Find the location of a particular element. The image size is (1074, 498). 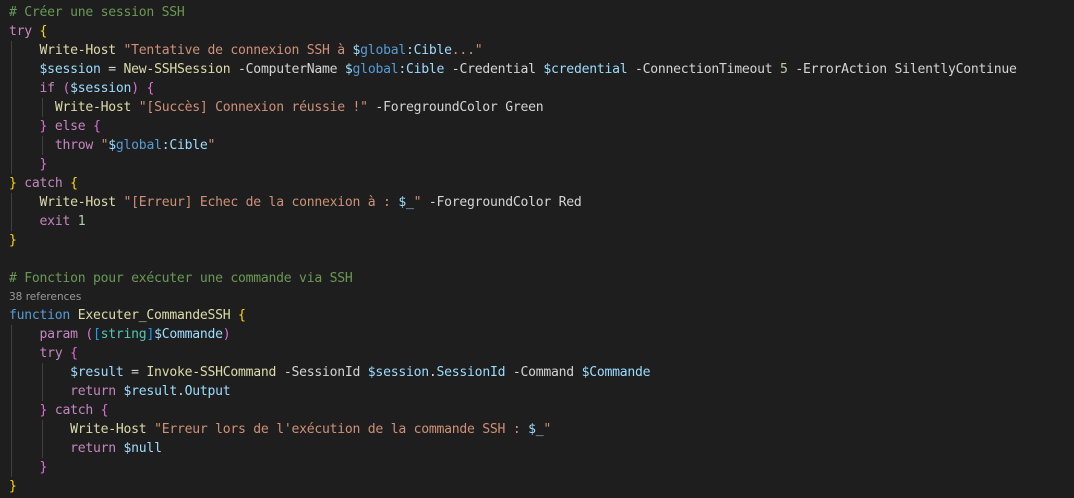

code-line: } else { is located at coordinates (55, 126).